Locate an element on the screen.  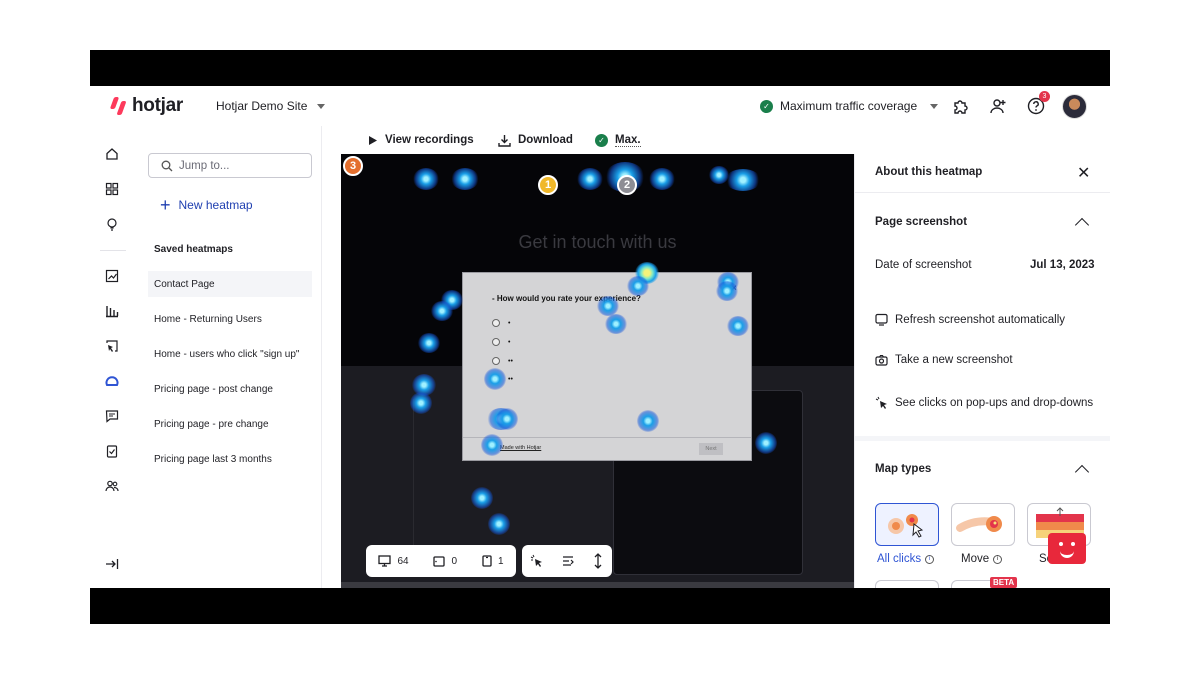
view-recordings-label: View recordings is located at coordinates (429, 140).